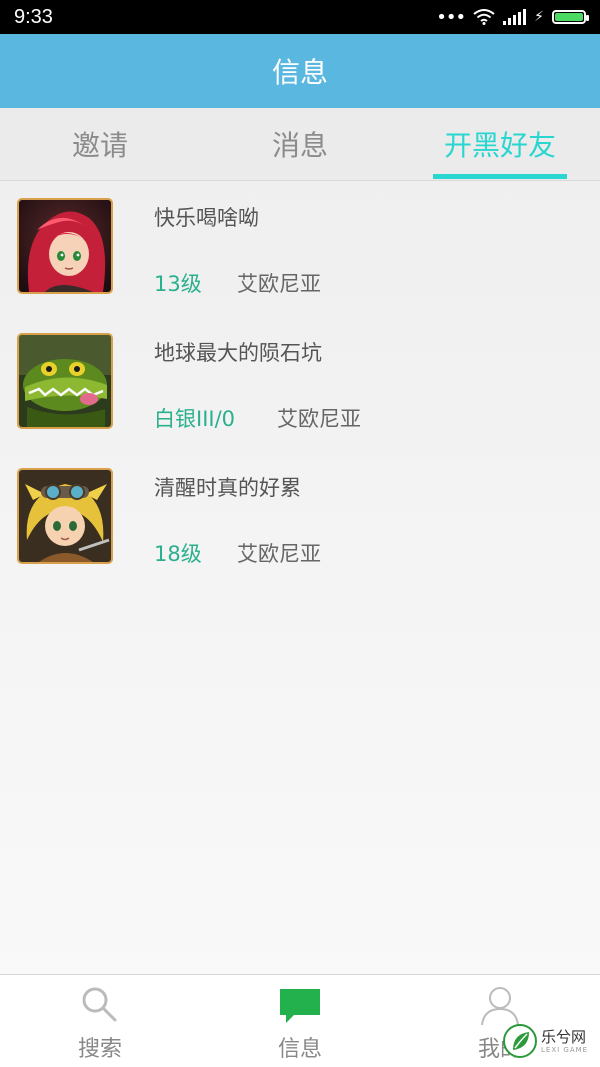 This screenshot has height=1067, width=600. I want to click on status-icons: ••• ⚡, so click(512, 17).